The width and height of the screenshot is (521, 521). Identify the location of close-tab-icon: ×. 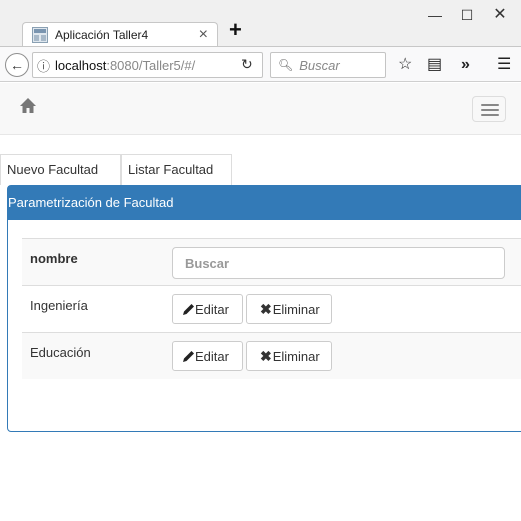
(203, 35).